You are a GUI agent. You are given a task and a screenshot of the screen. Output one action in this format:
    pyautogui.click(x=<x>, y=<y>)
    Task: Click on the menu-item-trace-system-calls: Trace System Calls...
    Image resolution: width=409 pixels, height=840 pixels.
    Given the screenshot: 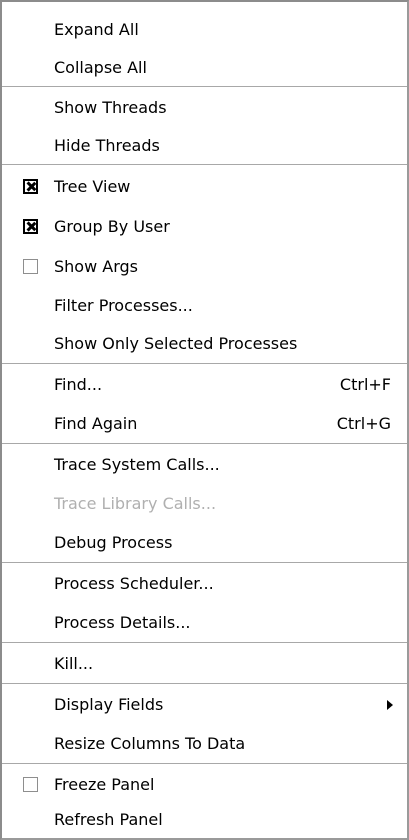 What is the action you would take?
    pyautogui.click(x=204, y=465)
    